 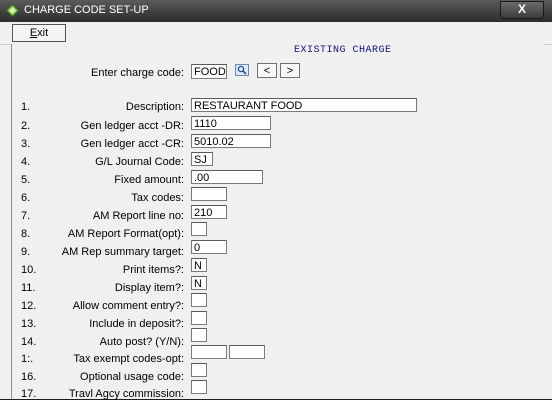 What do you see at coordinates (43, 33) in the screenshot?
I see `exit-label: xit` at bounding box center [43, 33].